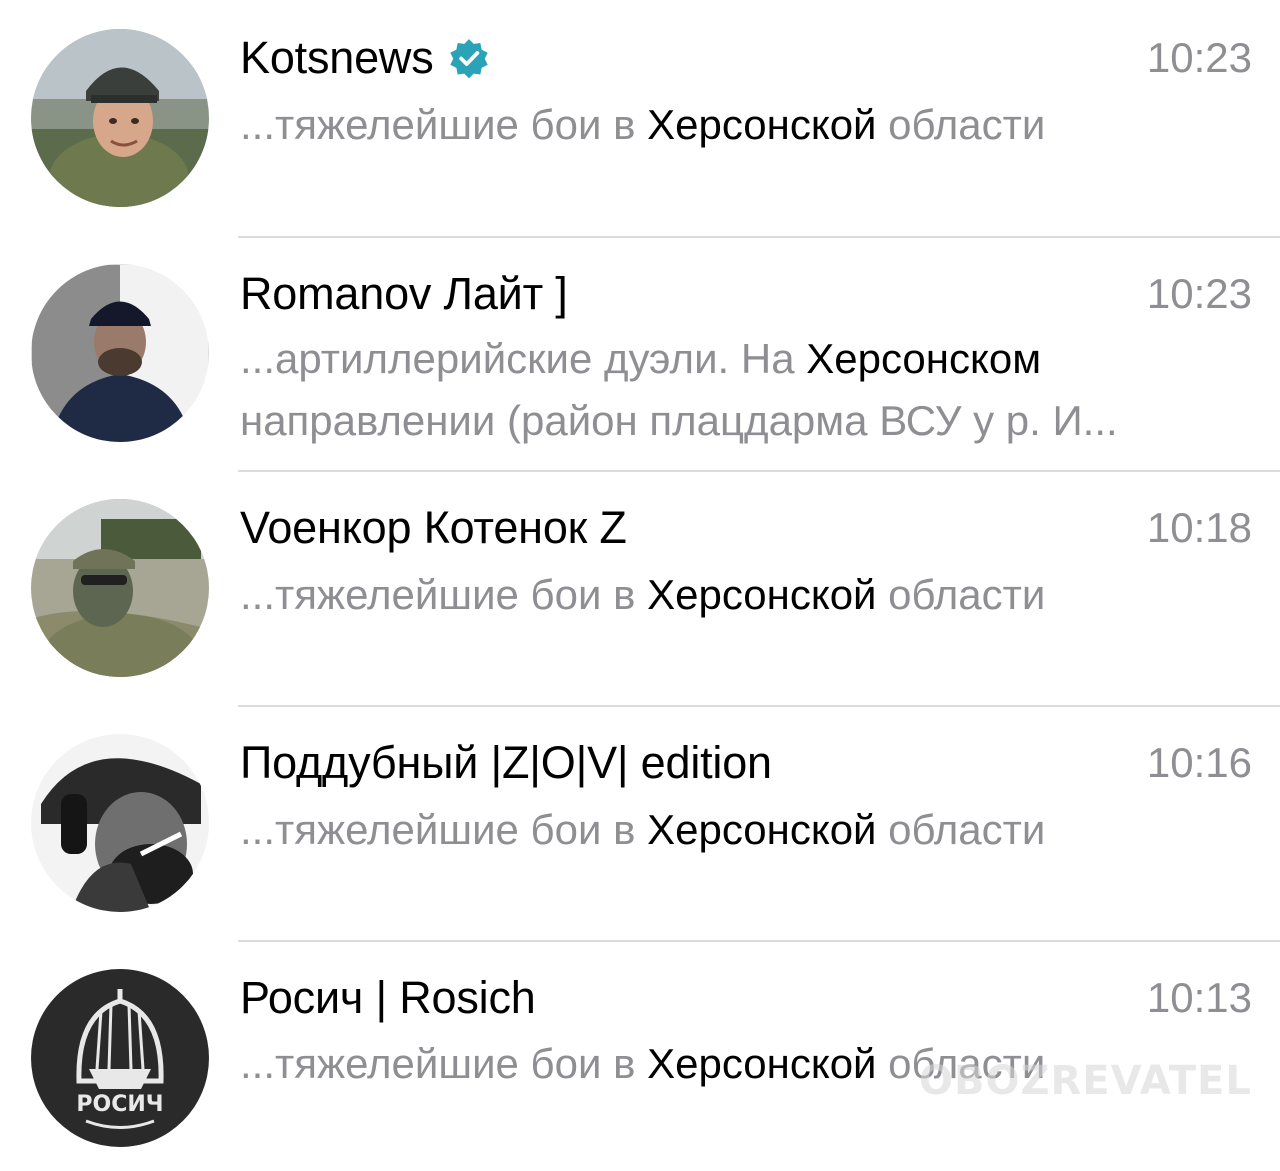 This screenshot has width=1280, height=1171. Describe the element at coordinates (1199, 997) in the screenshot. I see `chat-time: 10:13` at that location.